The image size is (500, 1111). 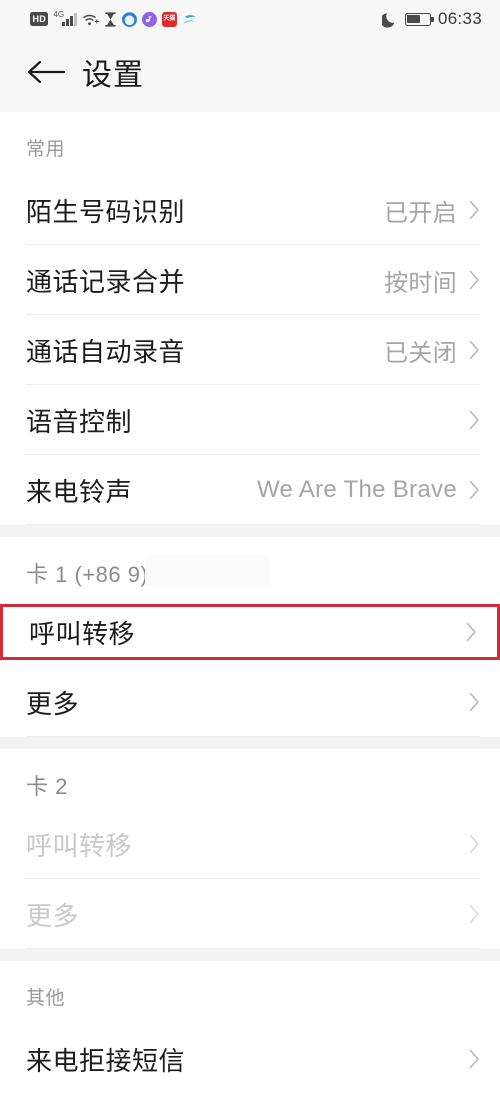 What do you see at coordinates (250, 490) in the screenshot?
I see `settings-row: 来电铃声 We Are The Brave` at bounding box center [250, 490].